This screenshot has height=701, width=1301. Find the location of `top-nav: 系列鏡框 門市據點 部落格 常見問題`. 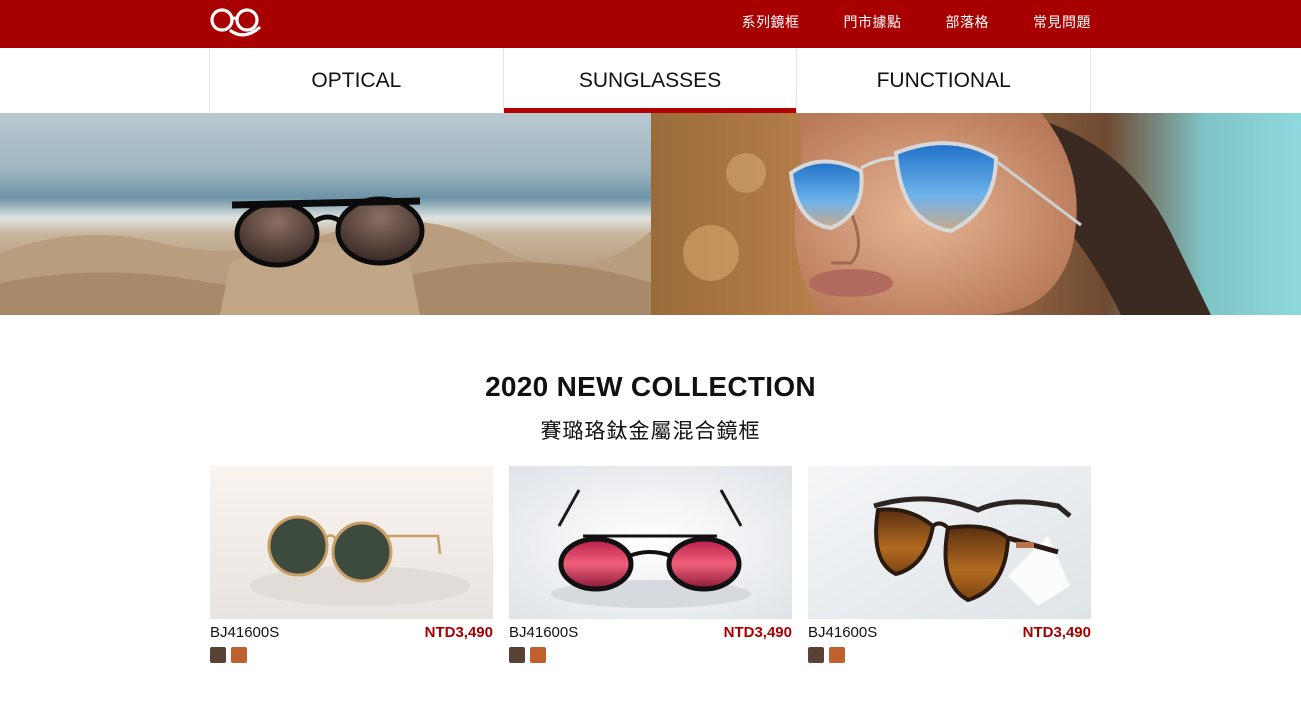

top-nav: 系列鏡框 門市據點 部落格 常見問題 is located at coordinates (917, 22).